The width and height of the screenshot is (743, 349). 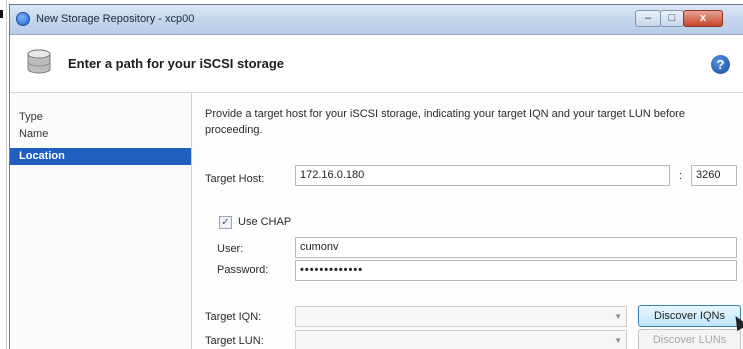 What do you see at coordinates (100, 134) in the screenshot?
I see `sidebar-item-name: Name` at bounding box center [100, 134].